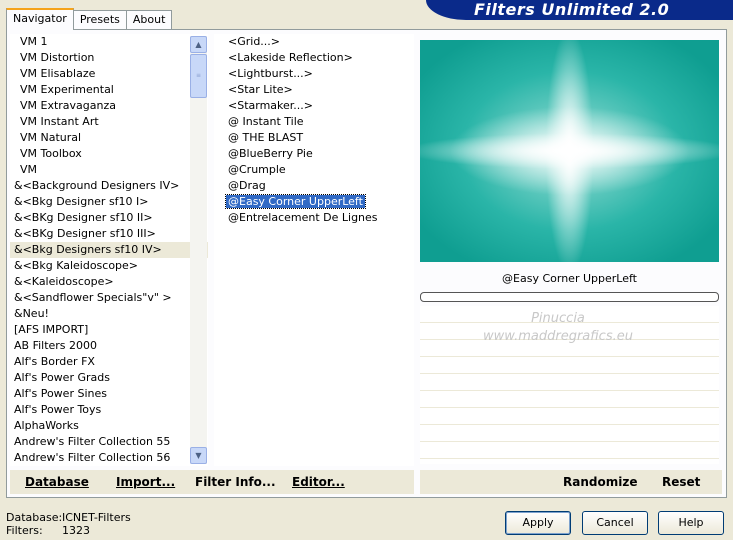 Image resolution: width=733 pixels, height=540 pixels. Describe the element at coordinates (271, 105) in the screenshot. I see `filter-item-label: <Starmaker...>` at that location.